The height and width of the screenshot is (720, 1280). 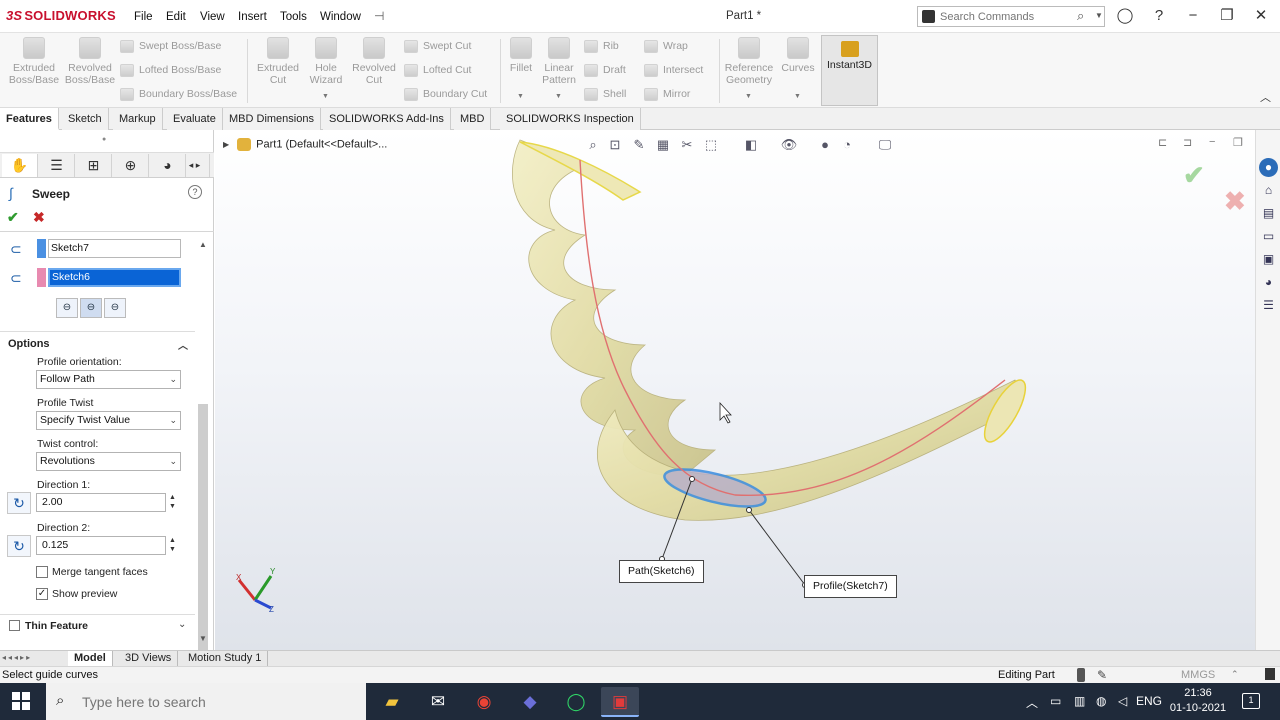 What do you see at coordinates (639, 145) in the screenshot?
I see `previous-view-icon: ✎` at bounding box center [639, 145].